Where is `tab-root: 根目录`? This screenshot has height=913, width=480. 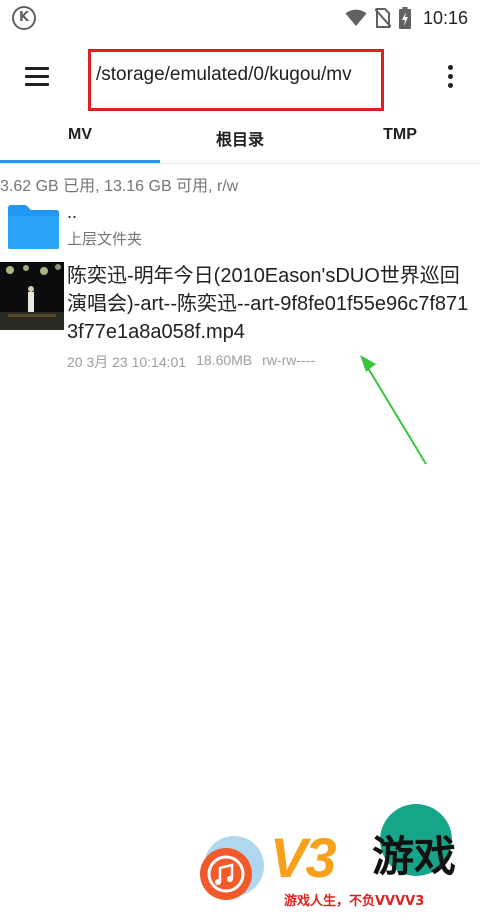 tab-root: 根目录 is located at coordinates (240, 140).